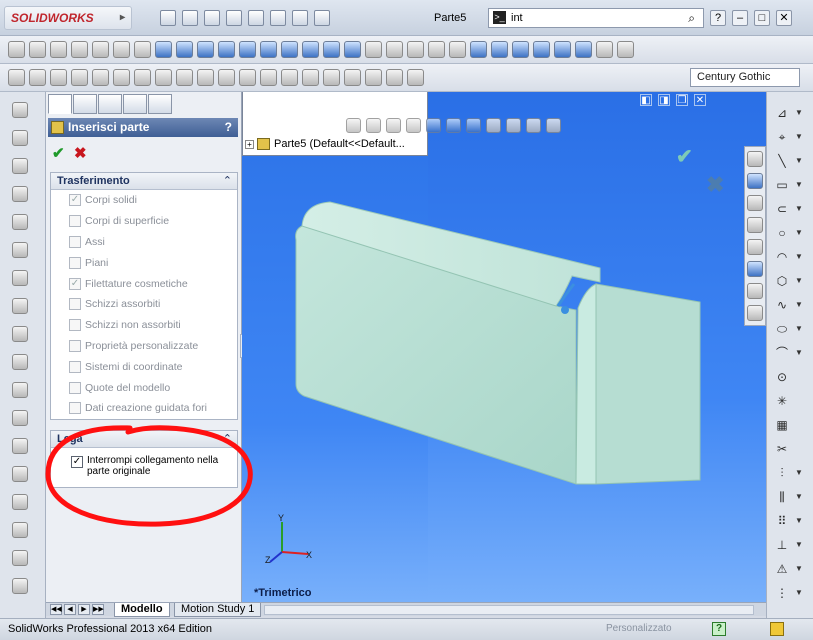  I want to click on transfer-option: Sistemi di coordinate, so click(144, 366).